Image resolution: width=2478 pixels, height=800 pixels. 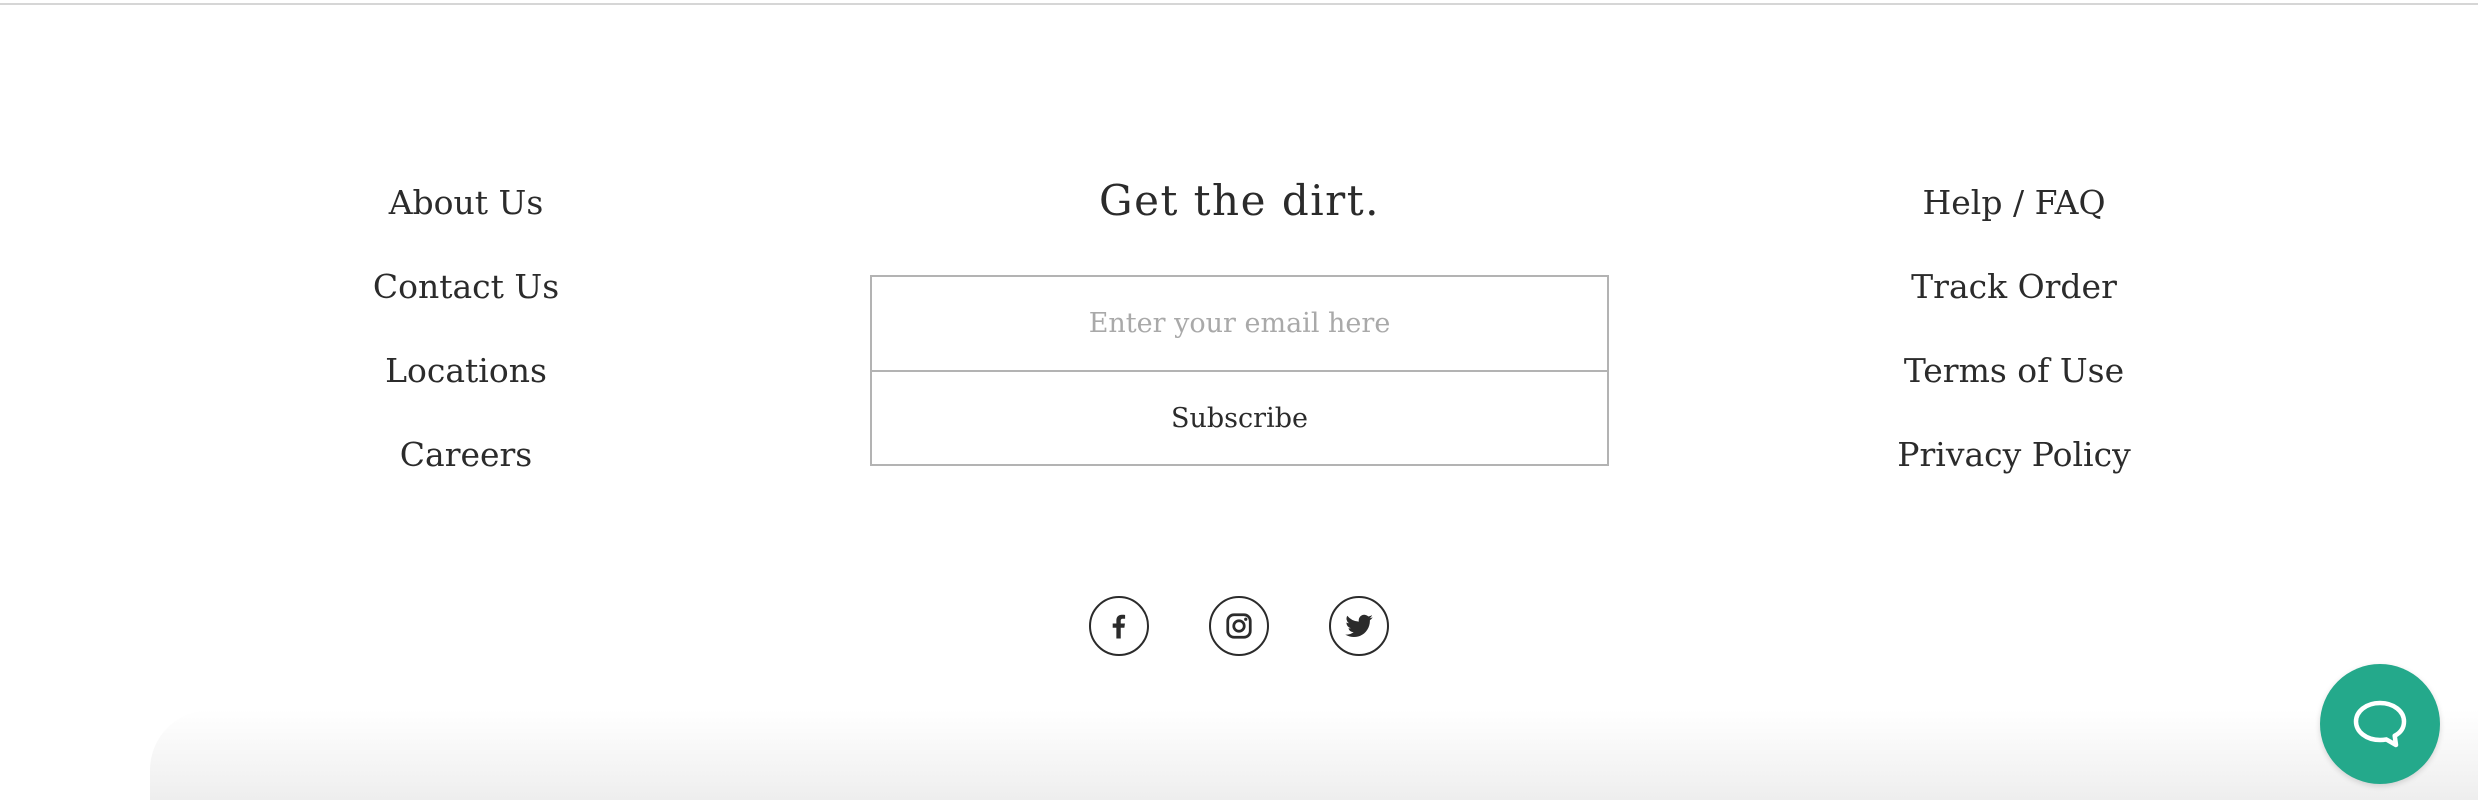 I want to click on top-divider, so click(x=1239, y=4).